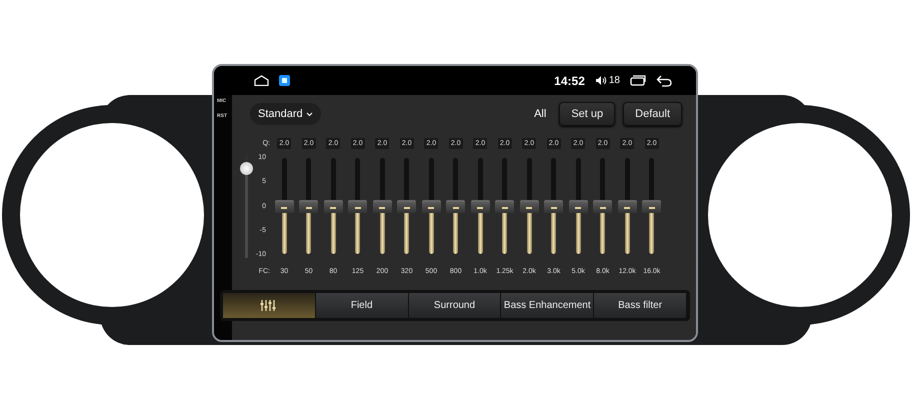  Describe the element at coordinates (246, 169) in the screenshot. I see `master-slider-handle` at that location.